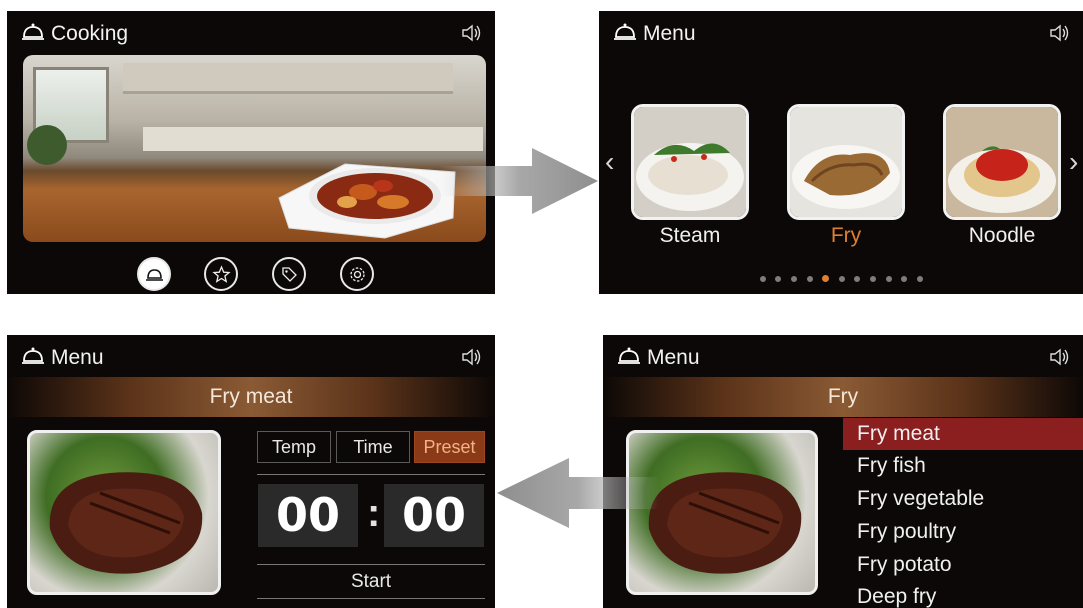 This screenshot has width=1083, height=608. I want to click on tab-temp: Temp, so click(294, 447).